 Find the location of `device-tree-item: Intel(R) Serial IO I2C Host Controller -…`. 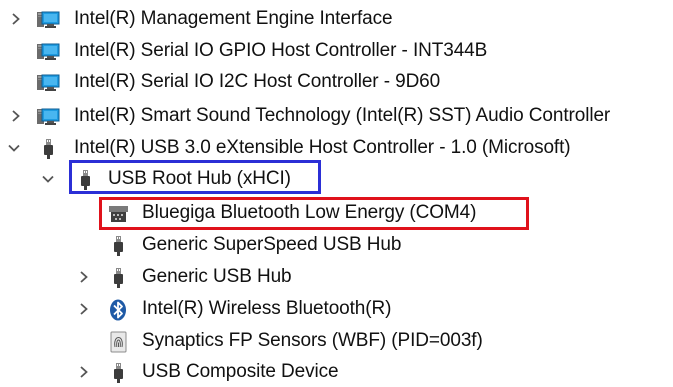

device-tree-item: Intel(R) Serial IO I2C Host Controller -… is located at coordinates (336, 82).